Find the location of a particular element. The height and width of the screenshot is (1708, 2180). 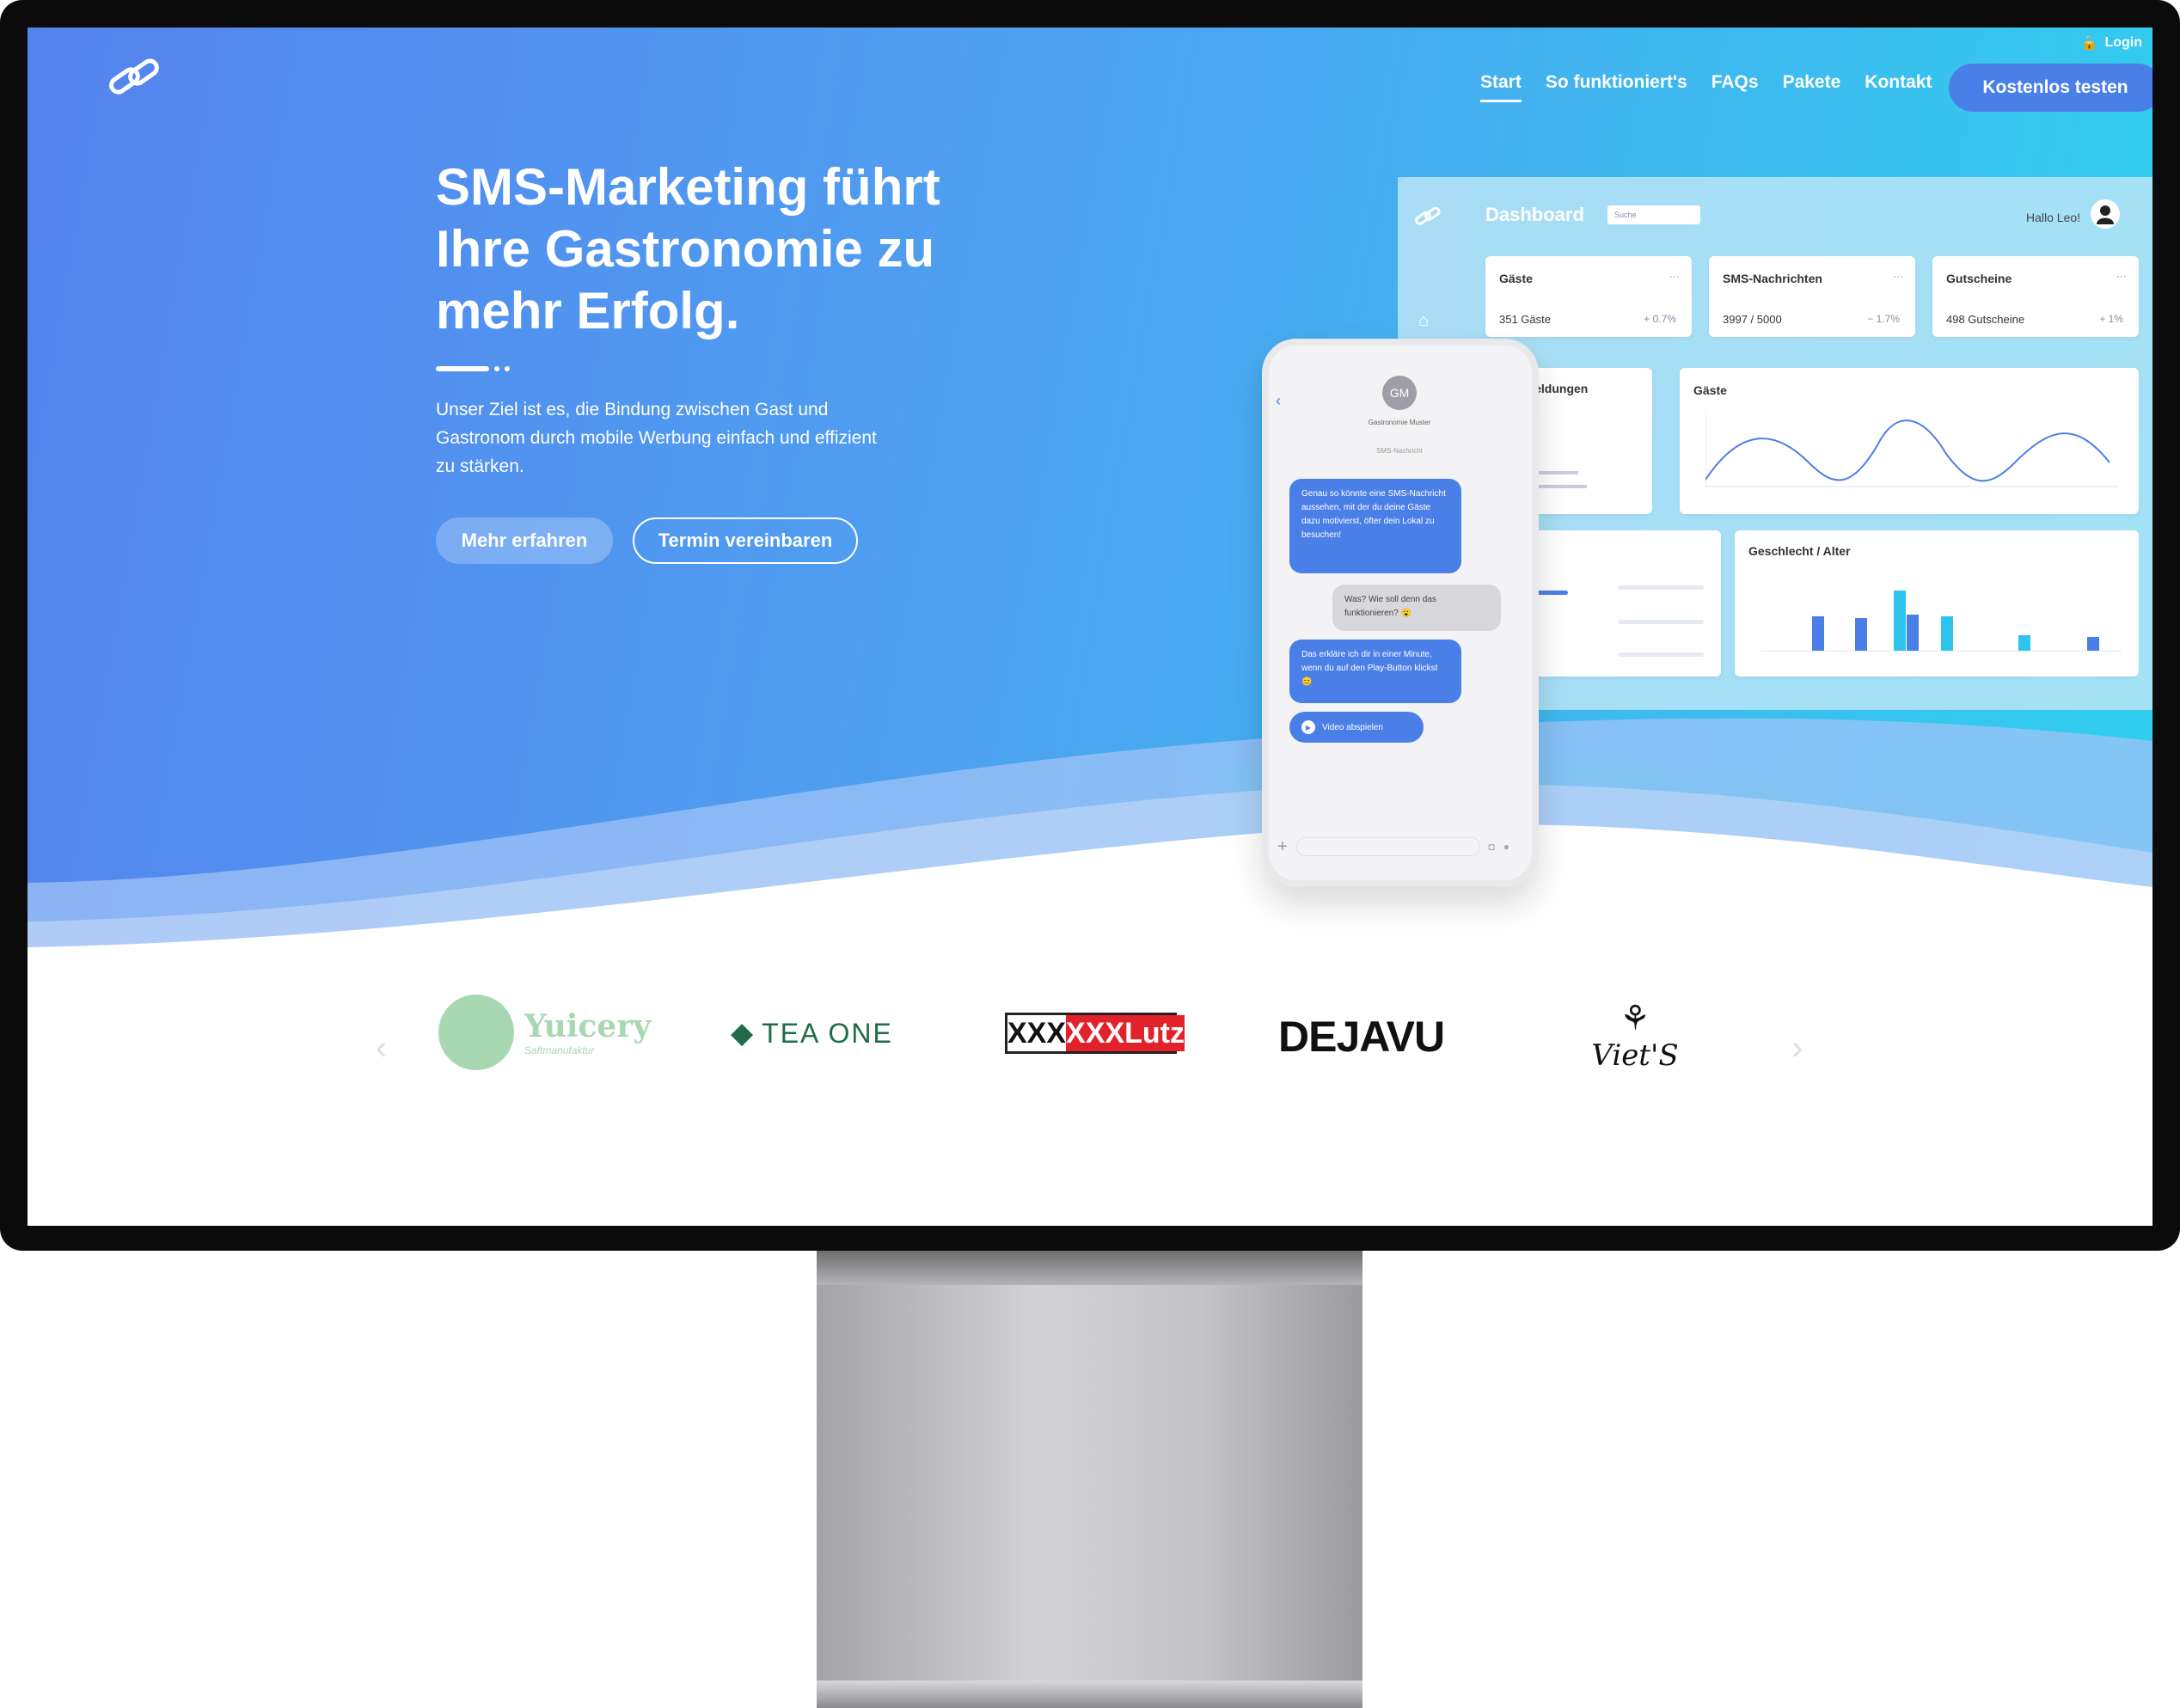

stat-card-value: 3997 / 5000 is located at coordinates (1752, 319).